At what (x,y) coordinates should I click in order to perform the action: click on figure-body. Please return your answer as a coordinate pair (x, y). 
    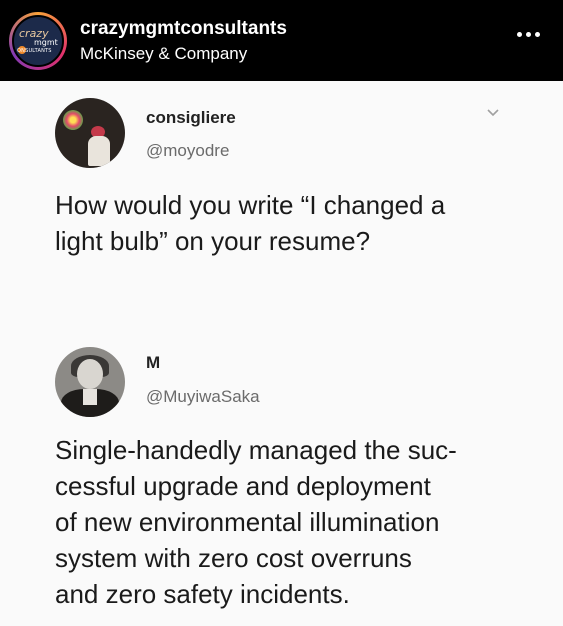
    Looking at the image, I should click on (99, 151).